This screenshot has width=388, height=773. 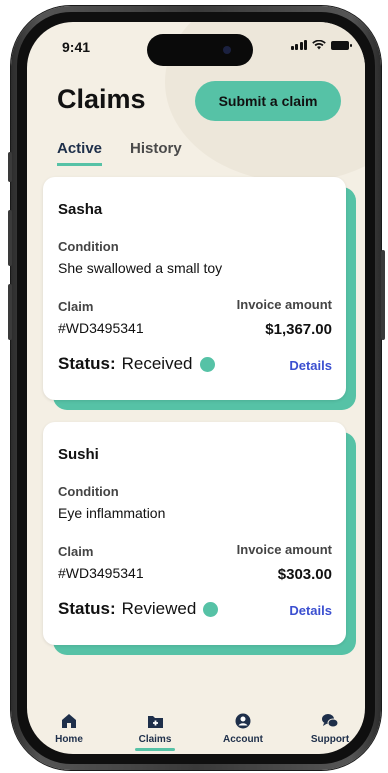 What do you see at coordinates (78, 454) in the screenshot?
I see `pet-name: Sushi` at bounding box center [78, 454].